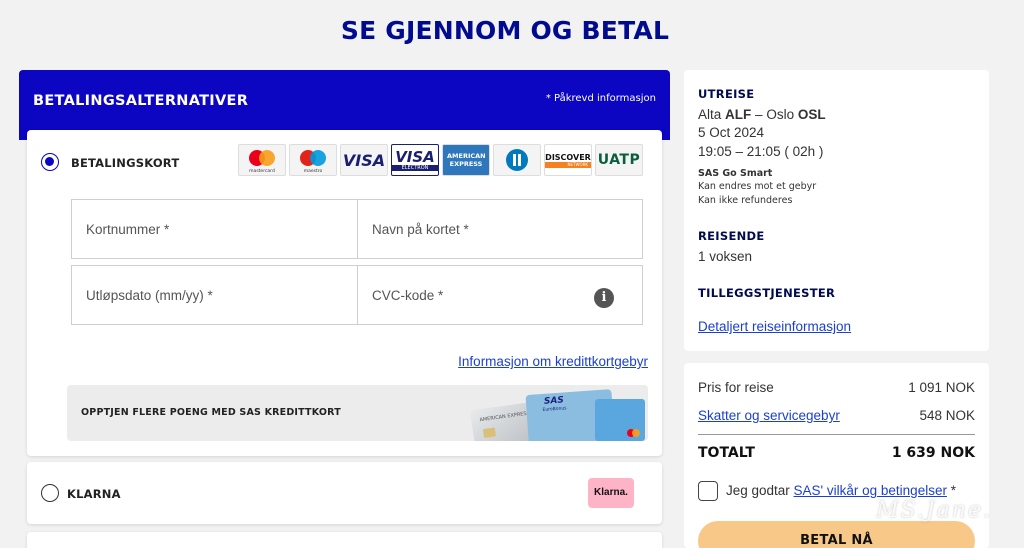 The height and width of the screenshot is (548, 1024). What do you see at coordinates (262, 160) in the screenshot?
I see `mastercard-logo: mastercard` at bounding box center [262, 160].